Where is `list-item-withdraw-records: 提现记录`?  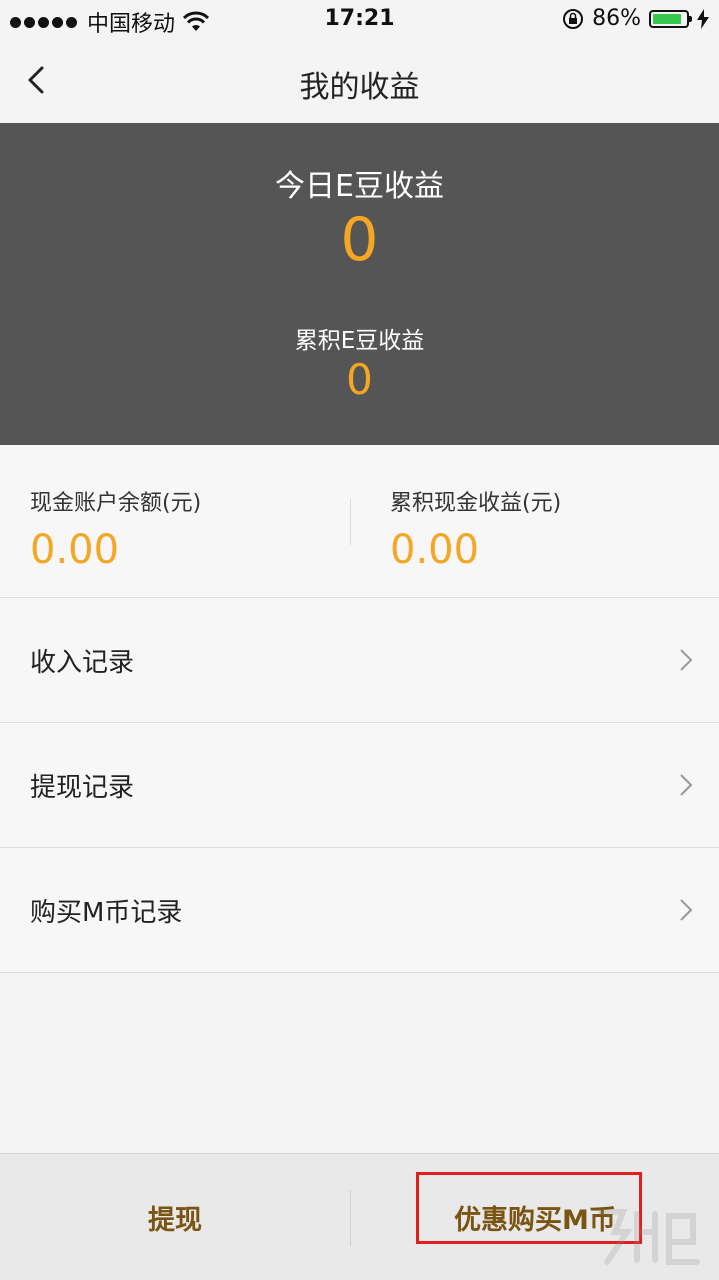
list-item-withdraw-records: 提现记录 is located at coordinates (359, 785).